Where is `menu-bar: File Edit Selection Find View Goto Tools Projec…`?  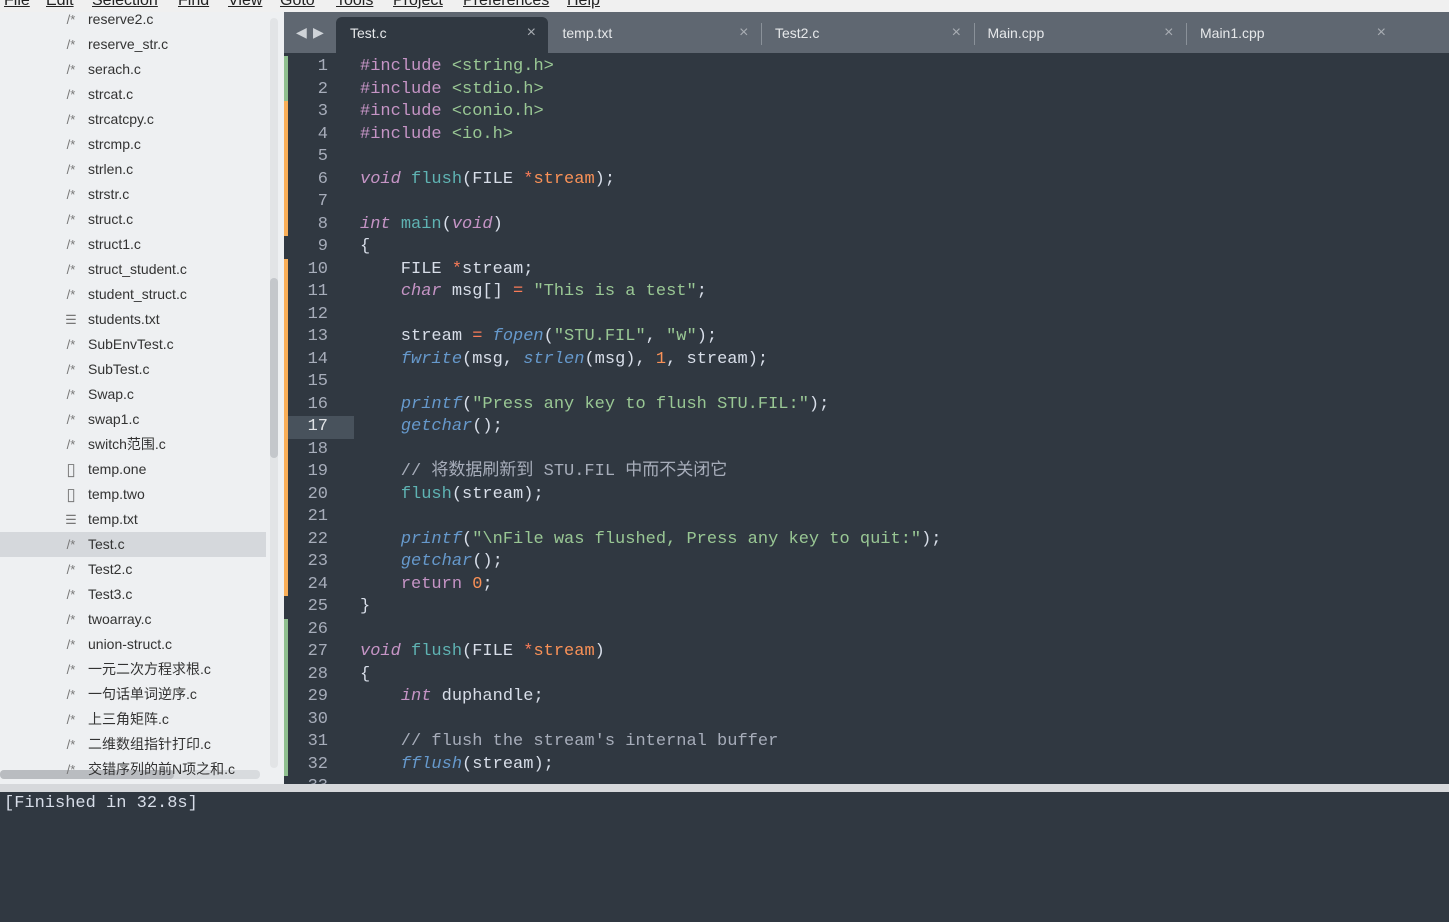 menu-bar: File Edit Selection Find View Goto Tools Projec… is located at coordinates (724, 6).